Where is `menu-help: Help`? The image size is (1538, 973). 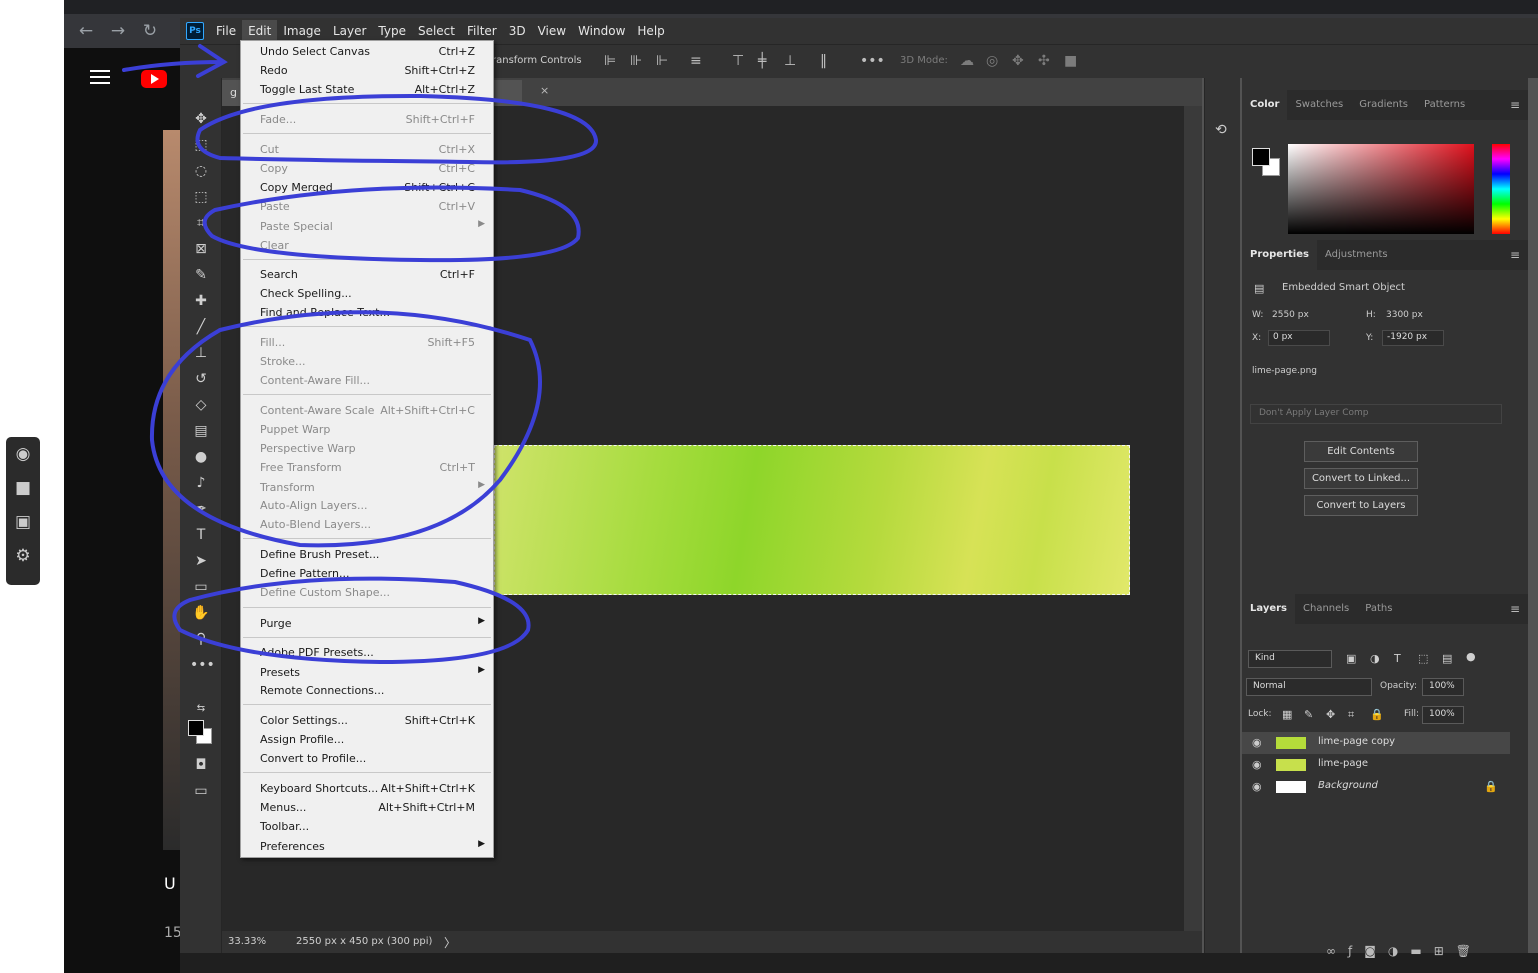
menu-help: Help is located at coordinates (650, 31).